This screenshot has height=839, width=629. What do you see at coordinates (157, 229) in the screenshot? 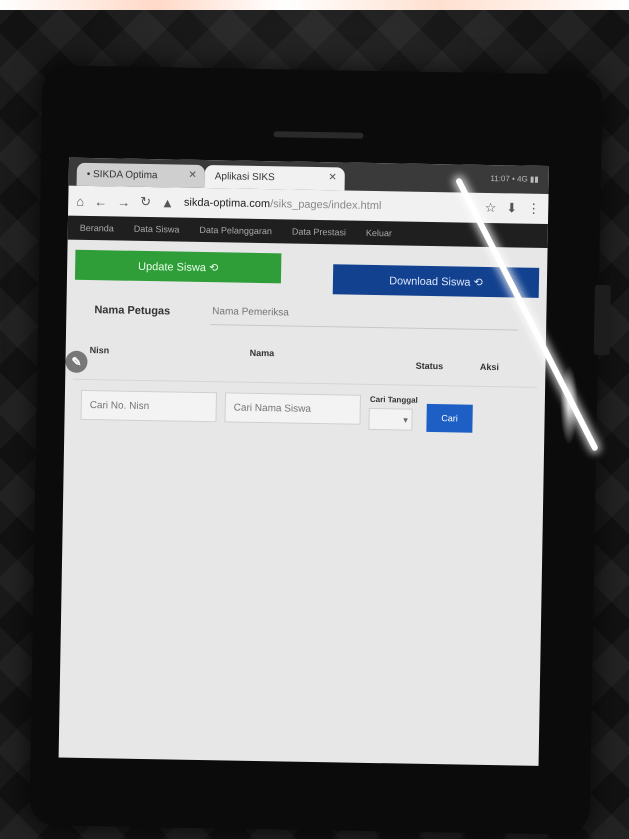
I see `nav-item-data-siswa: Data Siswa` at bounding box center [157, 229].